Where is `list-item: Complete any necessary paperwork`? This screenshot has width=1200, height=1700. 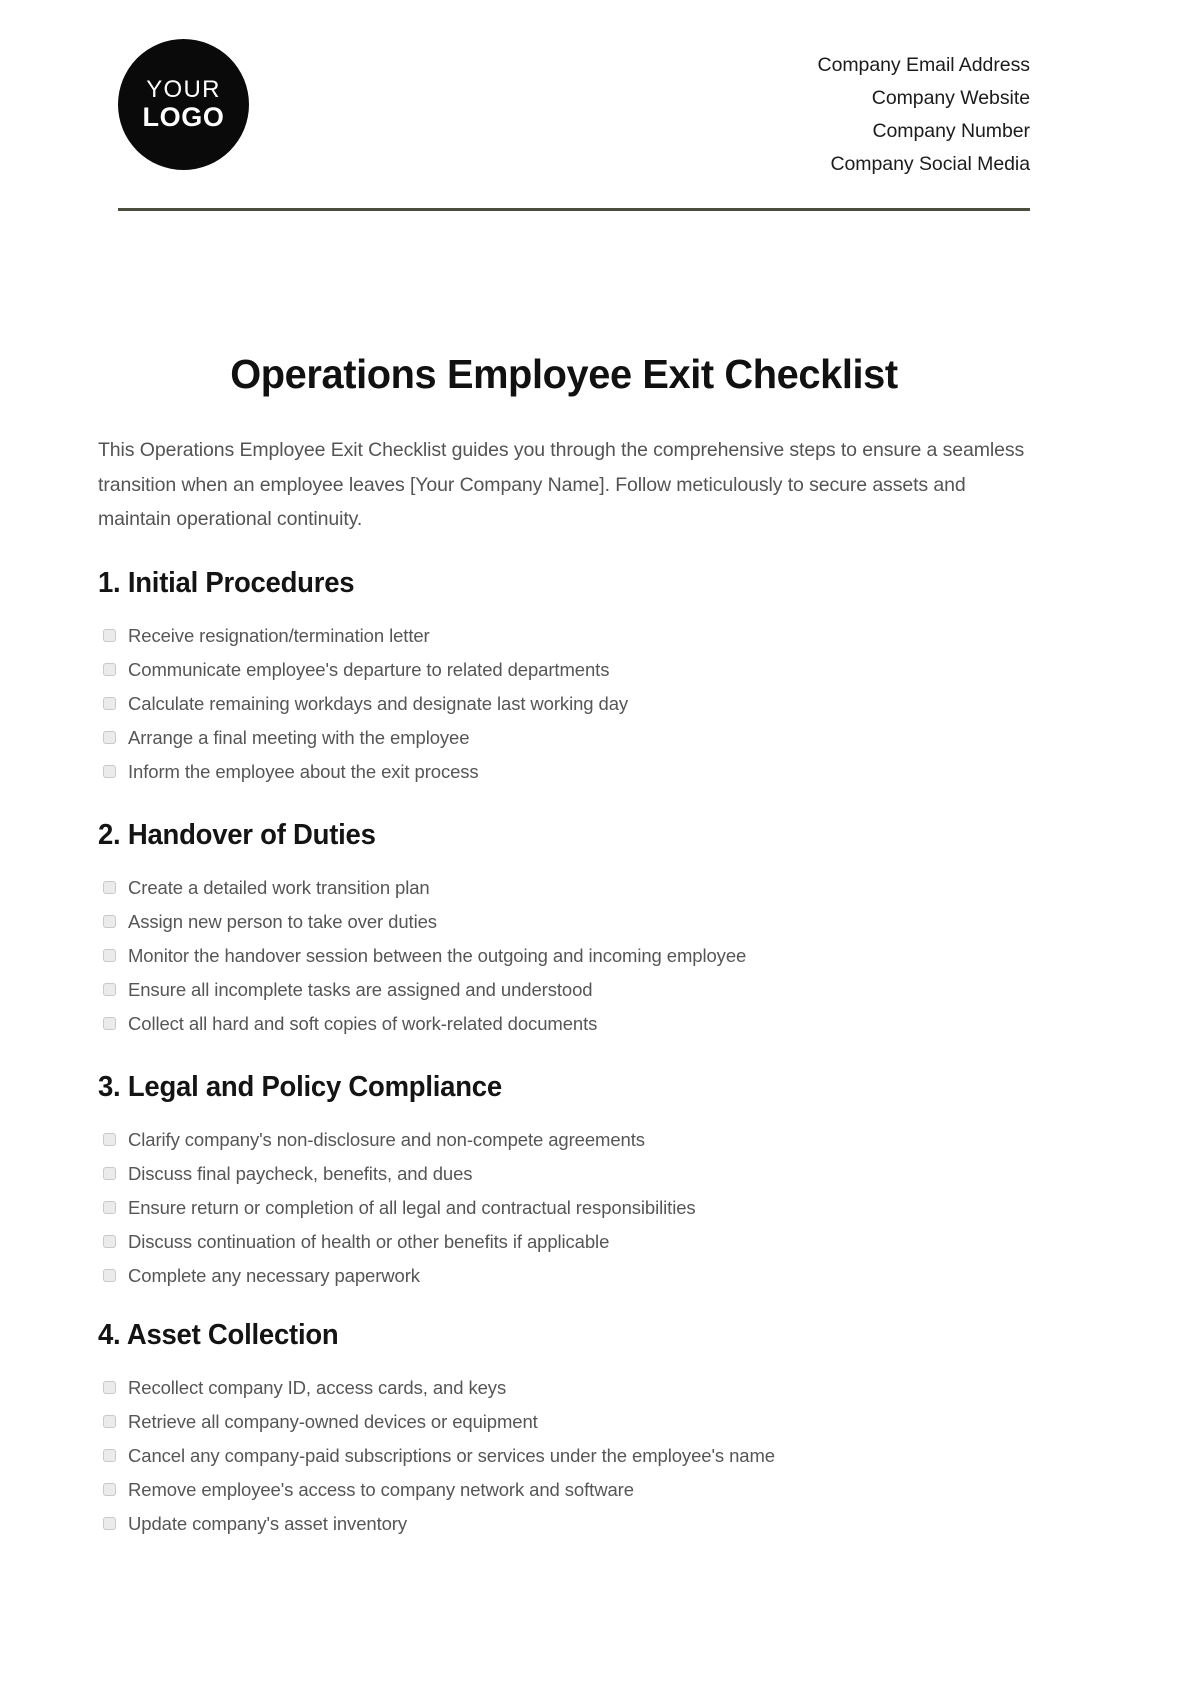 list-item: Complete any necessary paperwork is located at coordinates (564, 1276).